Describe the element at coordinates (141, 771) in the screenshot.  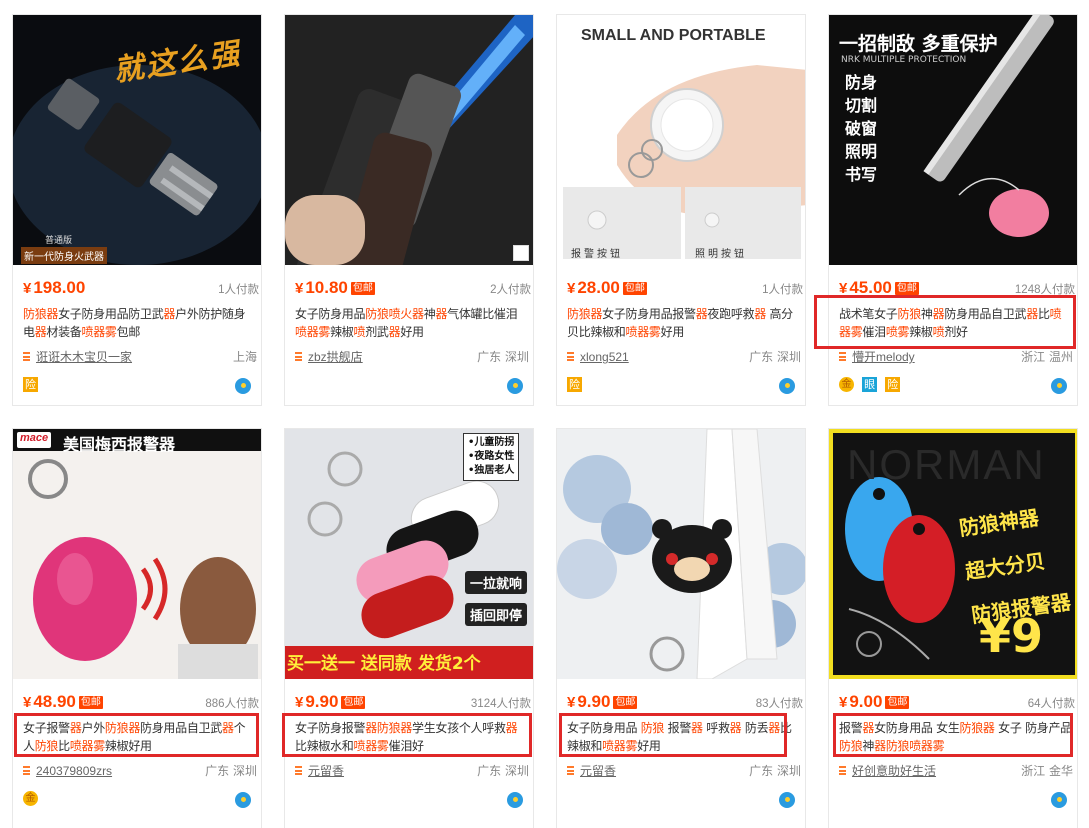
I see `shop-row: 240379809zrs 广东 深圳` at that location.